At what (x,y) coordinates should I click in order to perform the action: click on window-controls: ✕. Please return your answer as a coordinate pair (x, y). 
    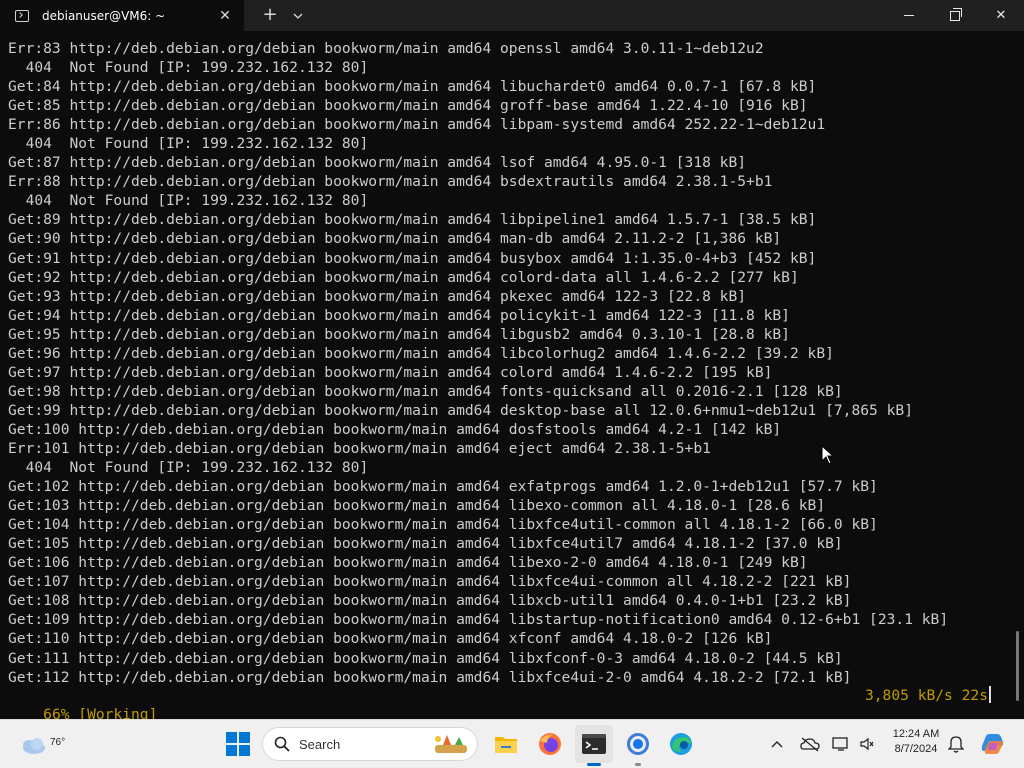
    Looking at the image, I should click on (955, 15).